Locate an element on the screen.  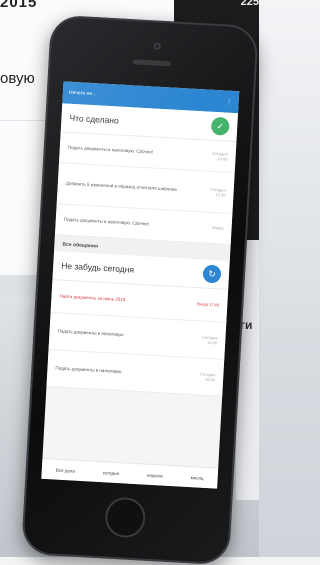
earpiece-speaker is located at coordinates (151, 63).